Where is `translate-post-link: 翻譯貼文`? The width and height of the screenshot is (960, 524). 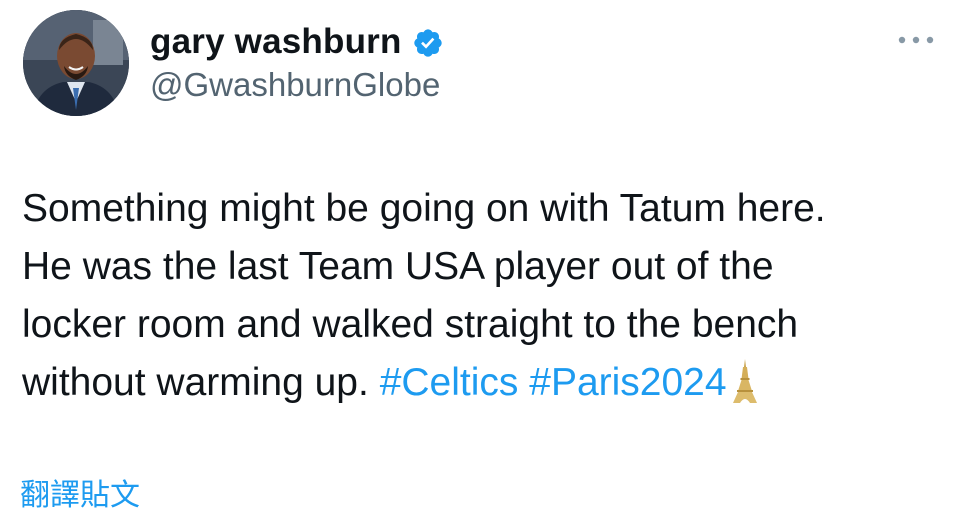
translate-post-link: 翻譯貼文 is located at coordinates (80, 492).